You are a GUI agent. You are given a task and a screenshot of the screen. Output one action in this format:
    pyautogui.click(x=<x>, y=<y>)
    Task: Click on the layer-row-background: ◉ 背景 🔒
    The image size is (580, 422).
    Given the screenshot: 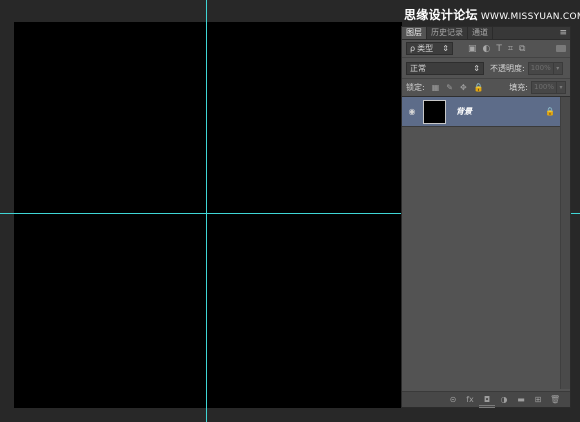 What is the action you would take?
    pyautogui.click(x=481, y=112)
    